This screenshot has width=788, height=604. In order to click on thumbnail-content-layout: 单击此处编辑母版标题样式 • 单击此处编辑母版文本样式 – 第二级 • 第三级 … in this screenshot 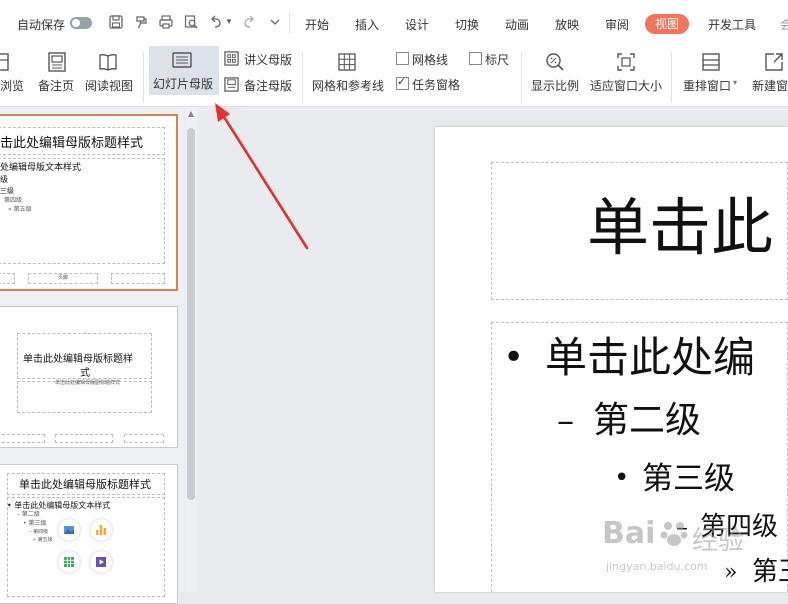, I will do `click(89, 534)`.